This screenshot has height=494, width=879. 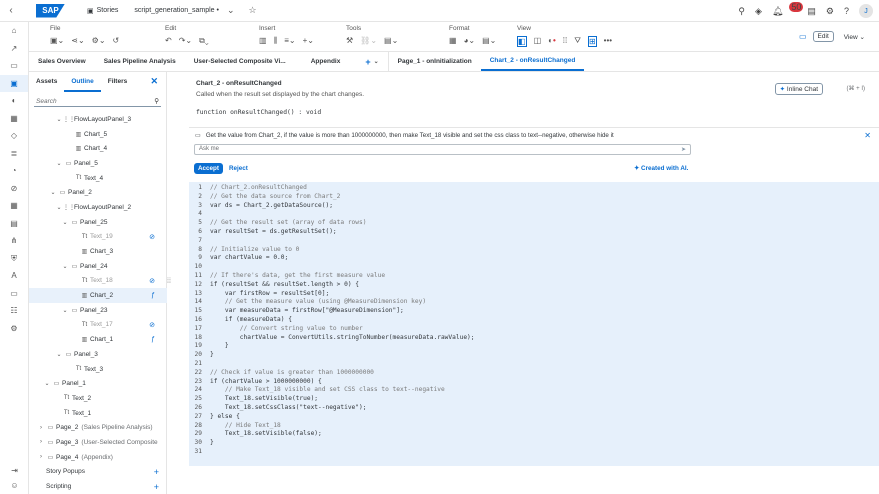 What do you see at coordinates (442, 149) in the screenshot?
I see `ask-me-input: Ask me ➤` at bounding box center [442, 149].